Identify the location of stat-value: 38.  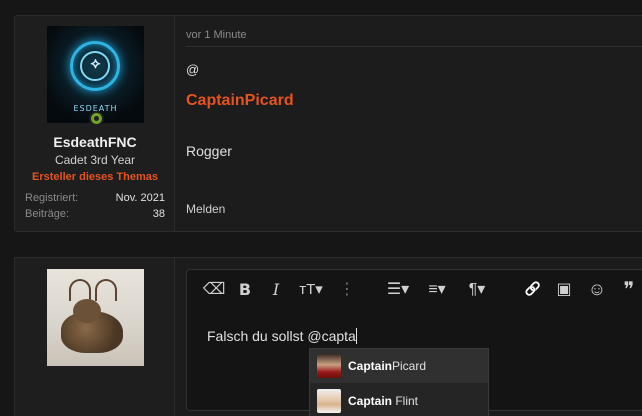
(158, 214).